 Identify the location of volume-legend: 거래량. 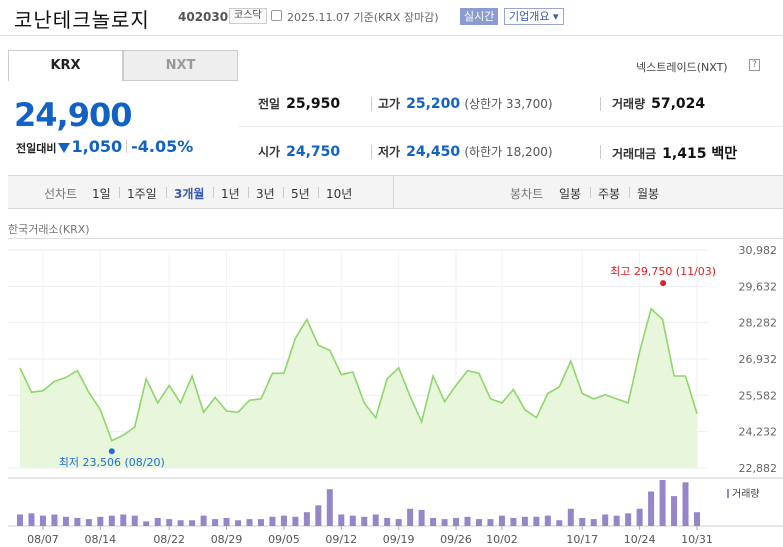
(746, 494).